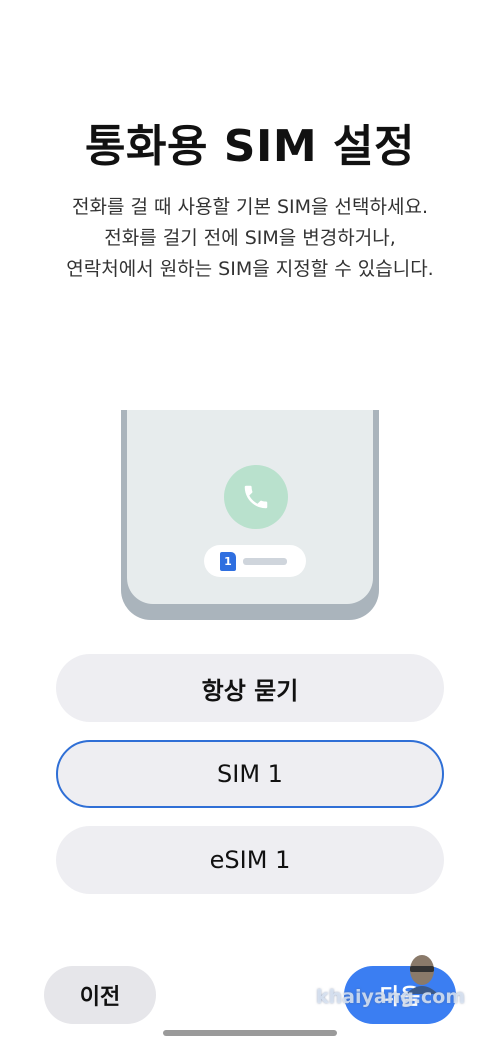 The width and height of the screenshot is (500, 1044). Describe the element at coordinates (228, 561) in the screenshot. I see `sim-card-icon: 1` at that location.